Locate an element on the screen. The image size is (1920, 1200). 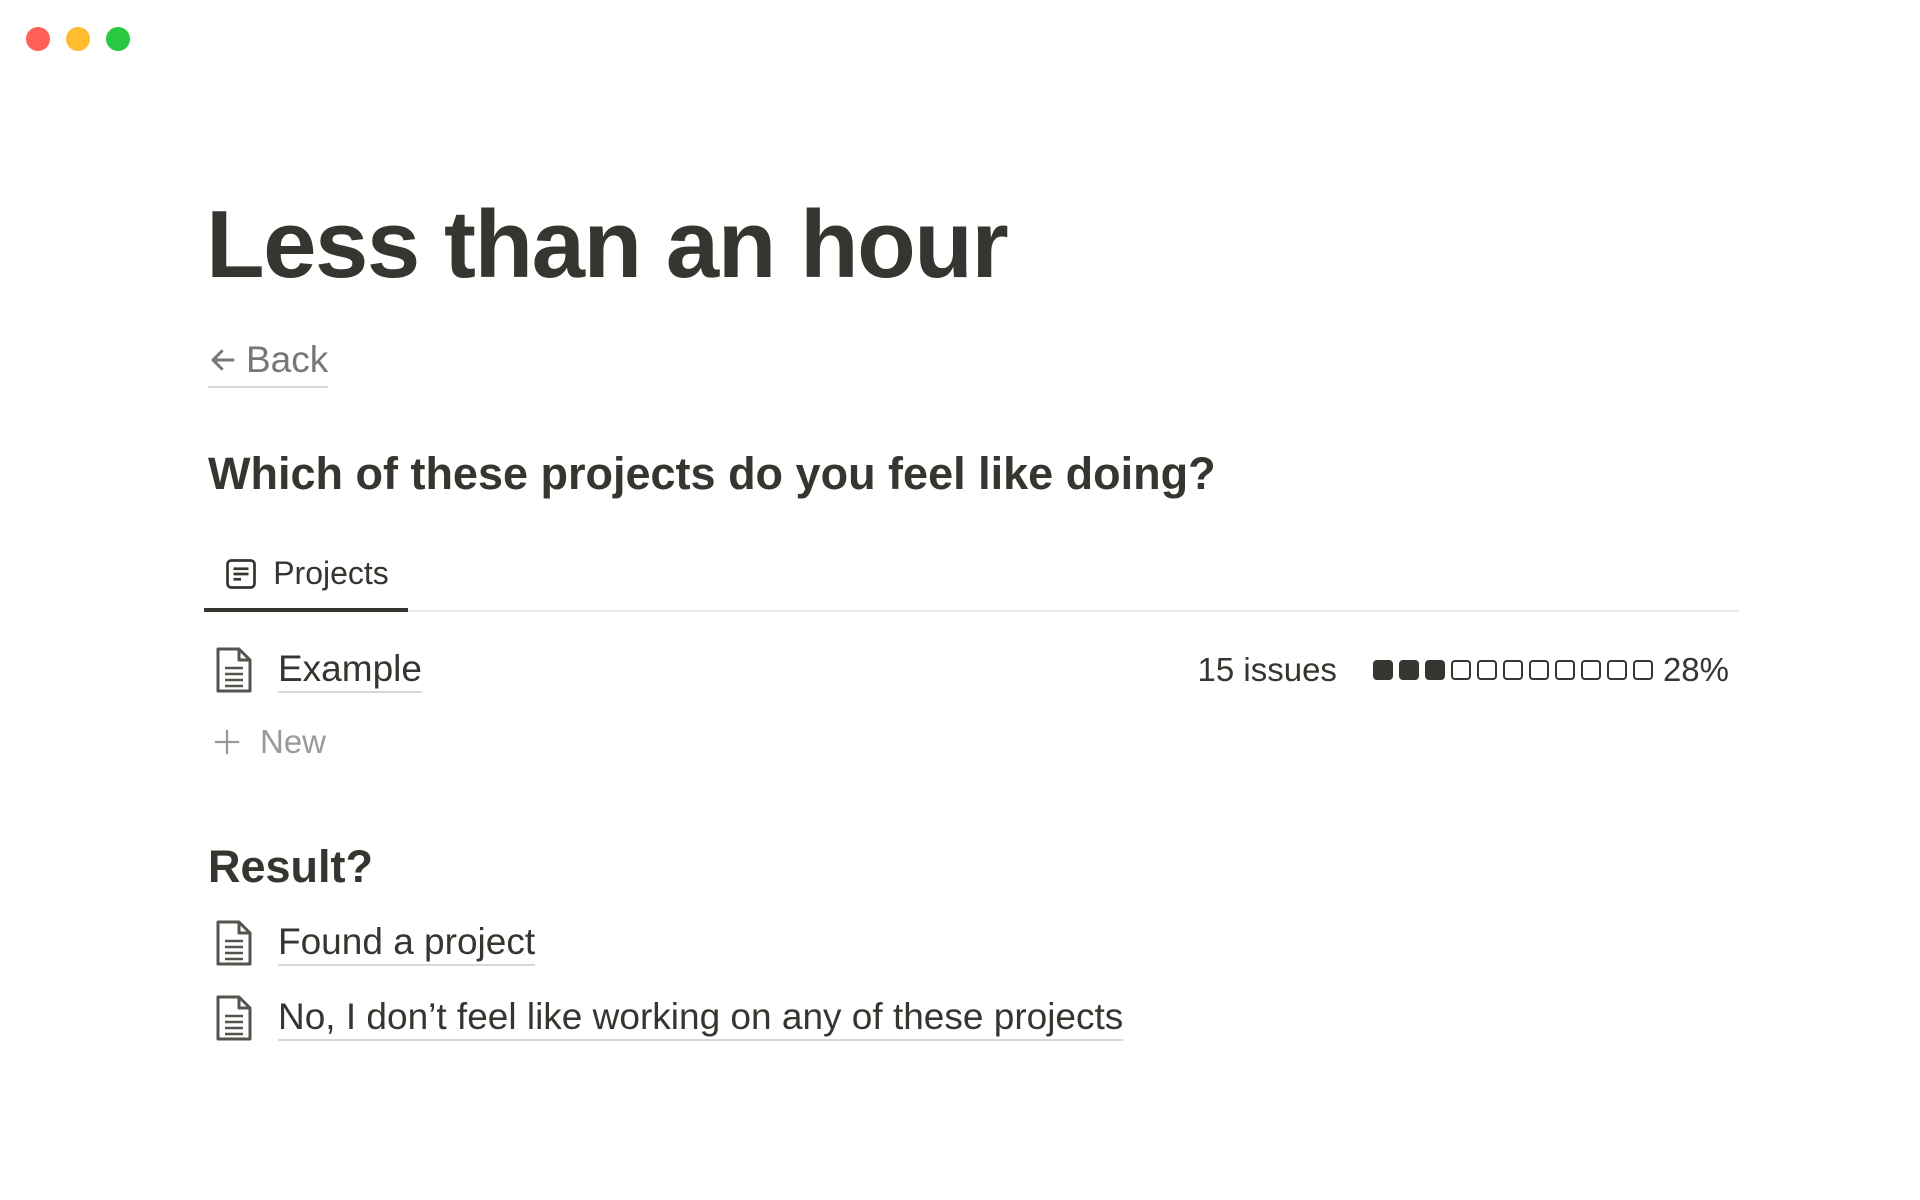
progress-bar is located at coordinates (1512, 670).